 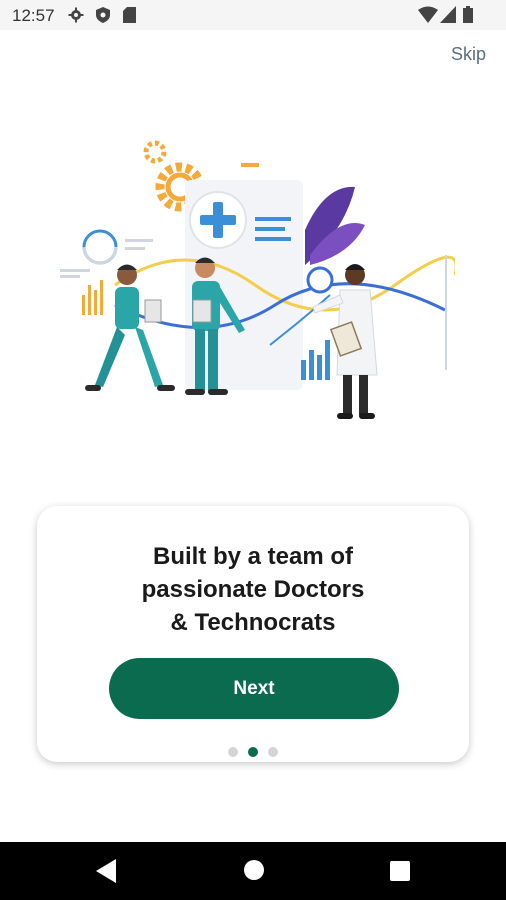 I want to click on page-dot-active, so click(x=253, y=752).